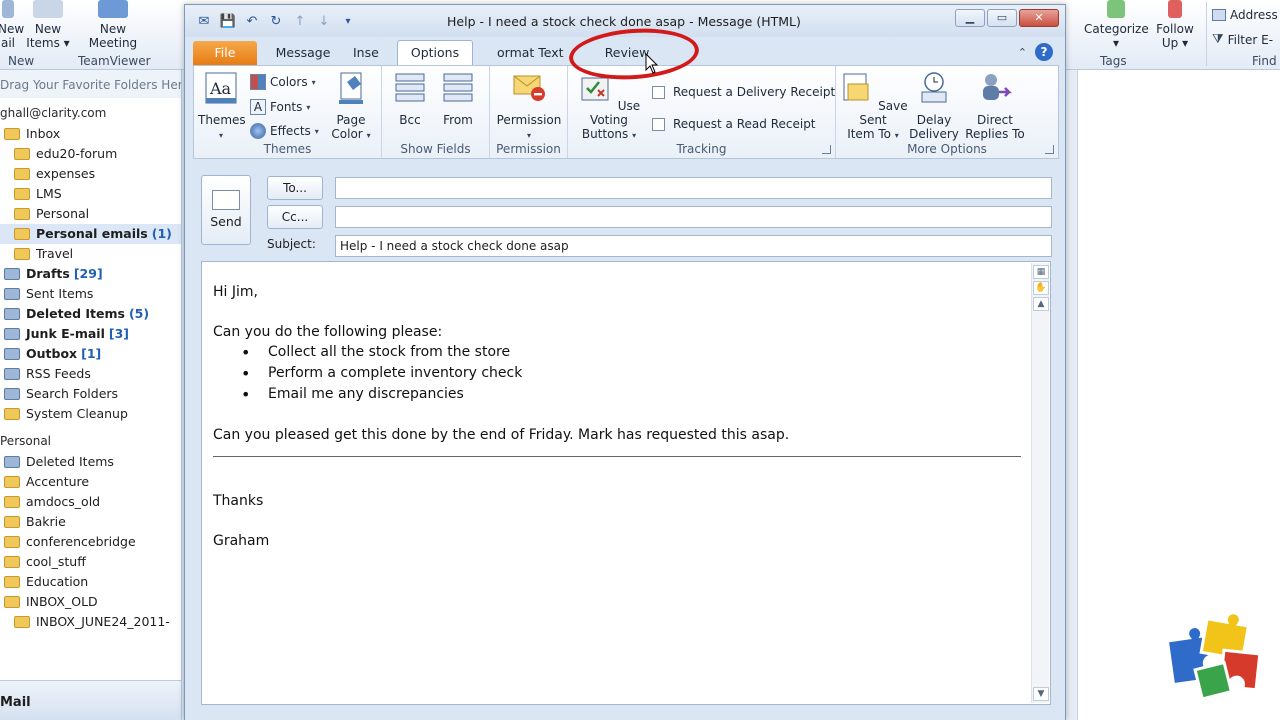 Image resolution: width=1280 pixels, height=720 pixels. Describe the element at coordinates (693, 246) in the screenshot. I see `subject-field: Help - I need a stock check done asap` at that location.